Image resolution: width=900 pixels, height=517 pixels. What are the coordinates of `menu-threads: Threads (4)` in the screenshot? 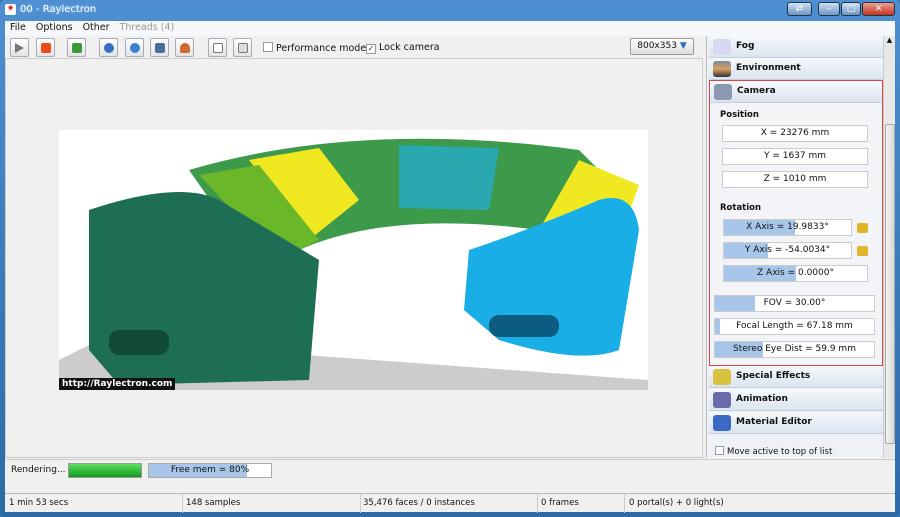 It's located at (147, 27).